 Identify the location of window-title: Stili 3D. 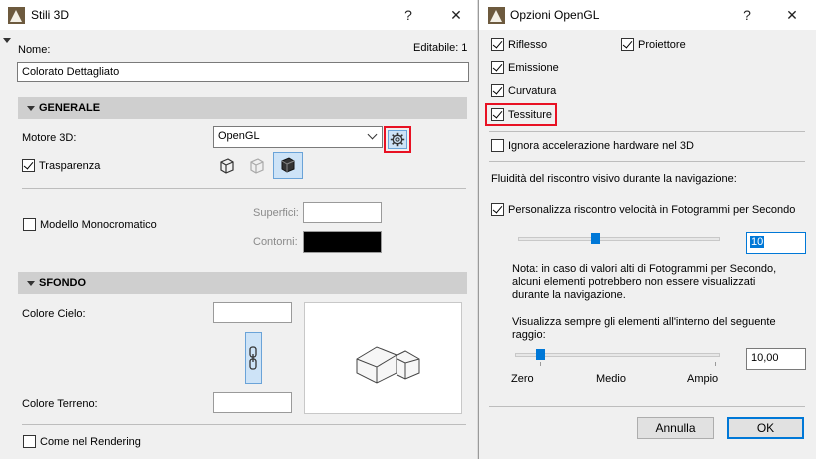
(50, 15).